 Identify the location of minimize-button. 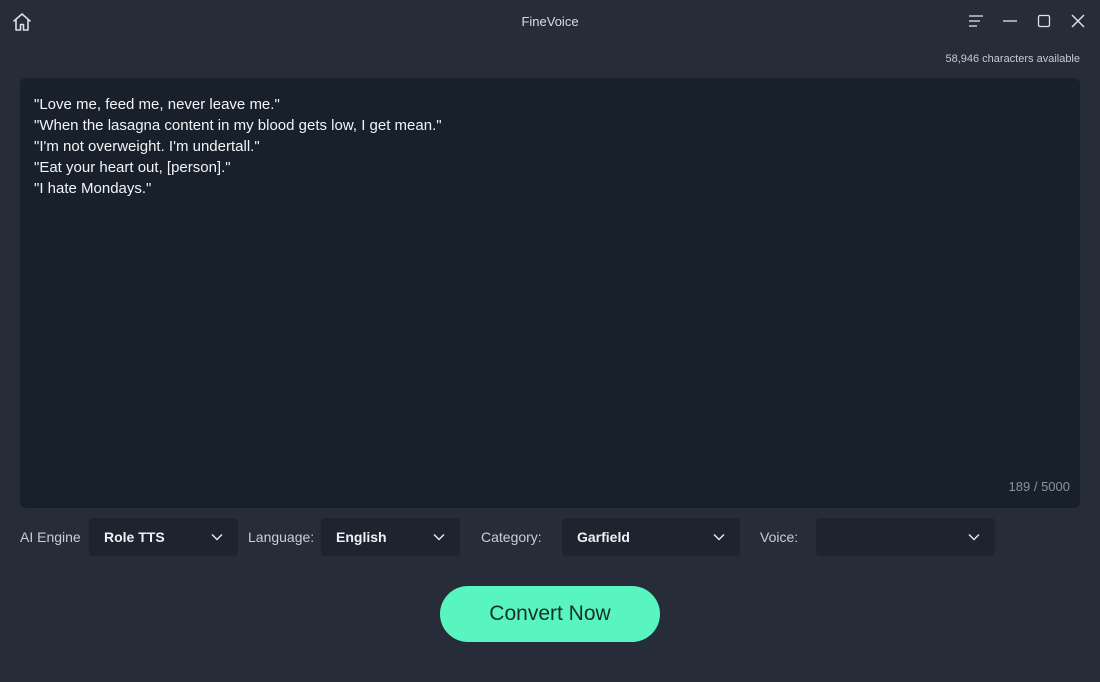
(1010, 21).